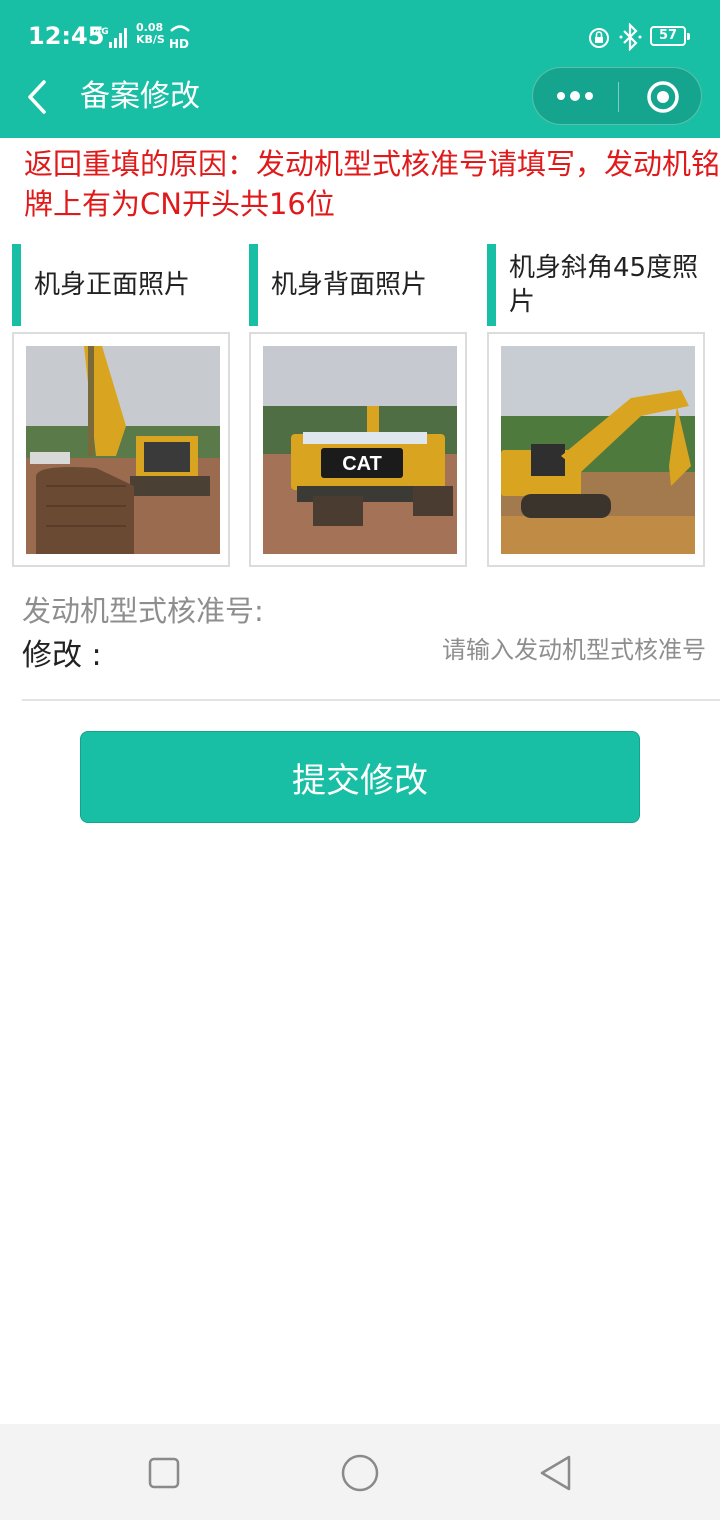 The image size is (720, 1520). I want to click on submit-edit-button: 提交修改, so click(360, 777).